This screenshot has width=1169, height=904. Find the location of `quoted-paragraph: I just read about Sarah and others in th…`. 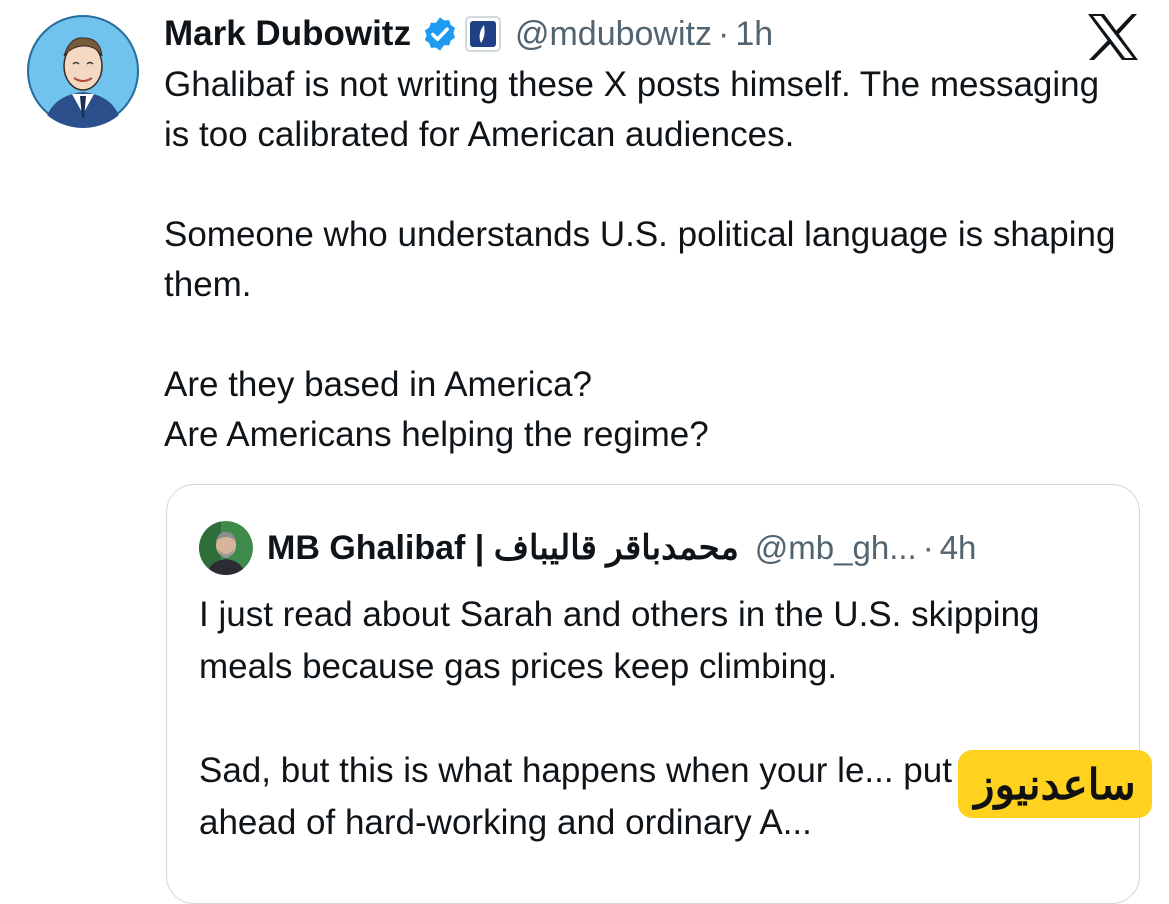

quoted-paragraph: I just read about Sarah and others in th… is located at coordinates (619, 640).